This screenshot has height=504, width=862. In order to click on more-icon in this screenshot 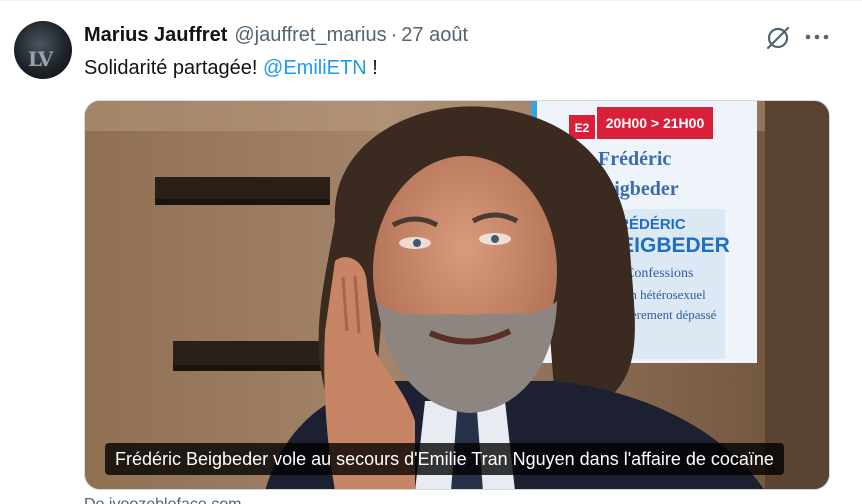, I will do `click(817, 37)`.